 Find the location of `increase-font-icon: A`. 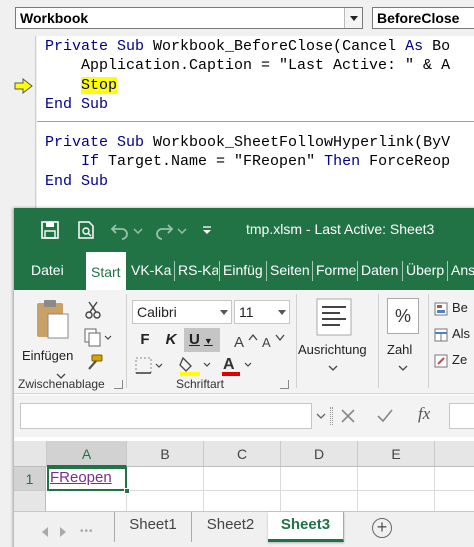

increase-font-icon: A is located at coordinates (247, 341).